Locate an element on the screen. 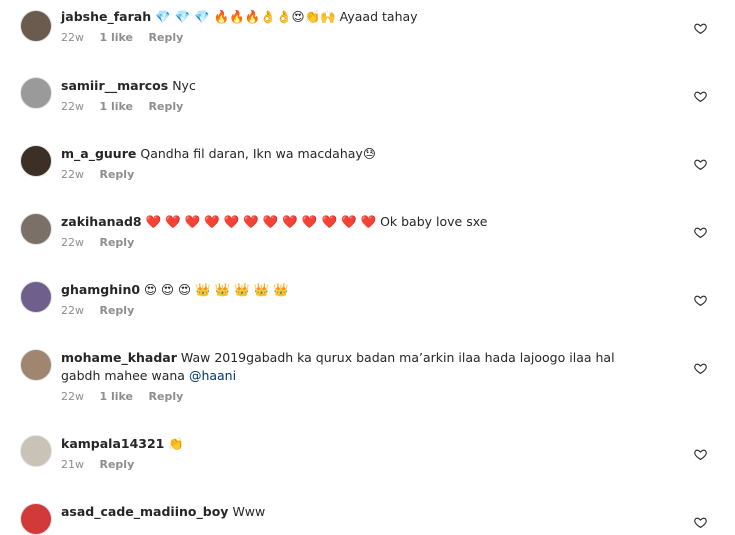  comment-message: Www is located at coordinates (249, 511).